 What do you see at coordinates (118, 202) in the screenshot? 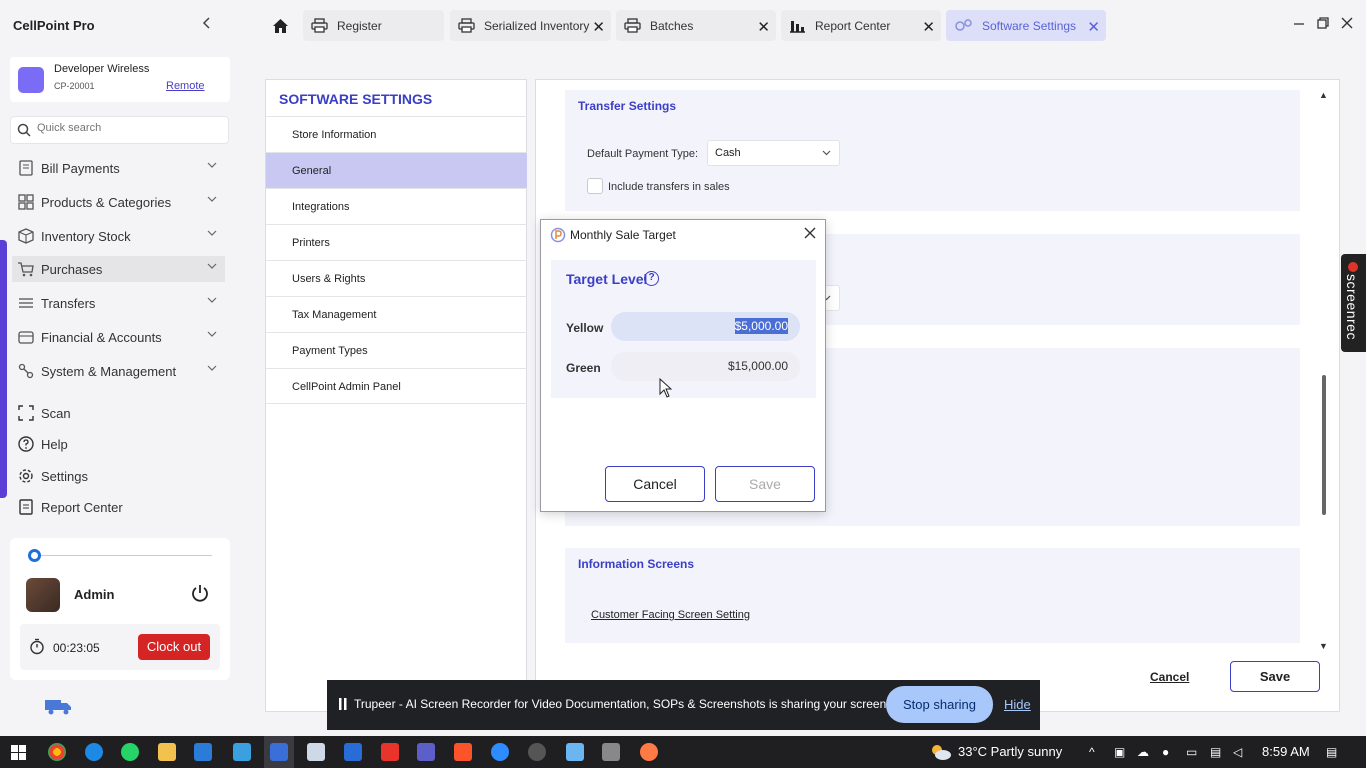
I see `nav-products-categories: Products & Categories` at bounding box center [118, 202].